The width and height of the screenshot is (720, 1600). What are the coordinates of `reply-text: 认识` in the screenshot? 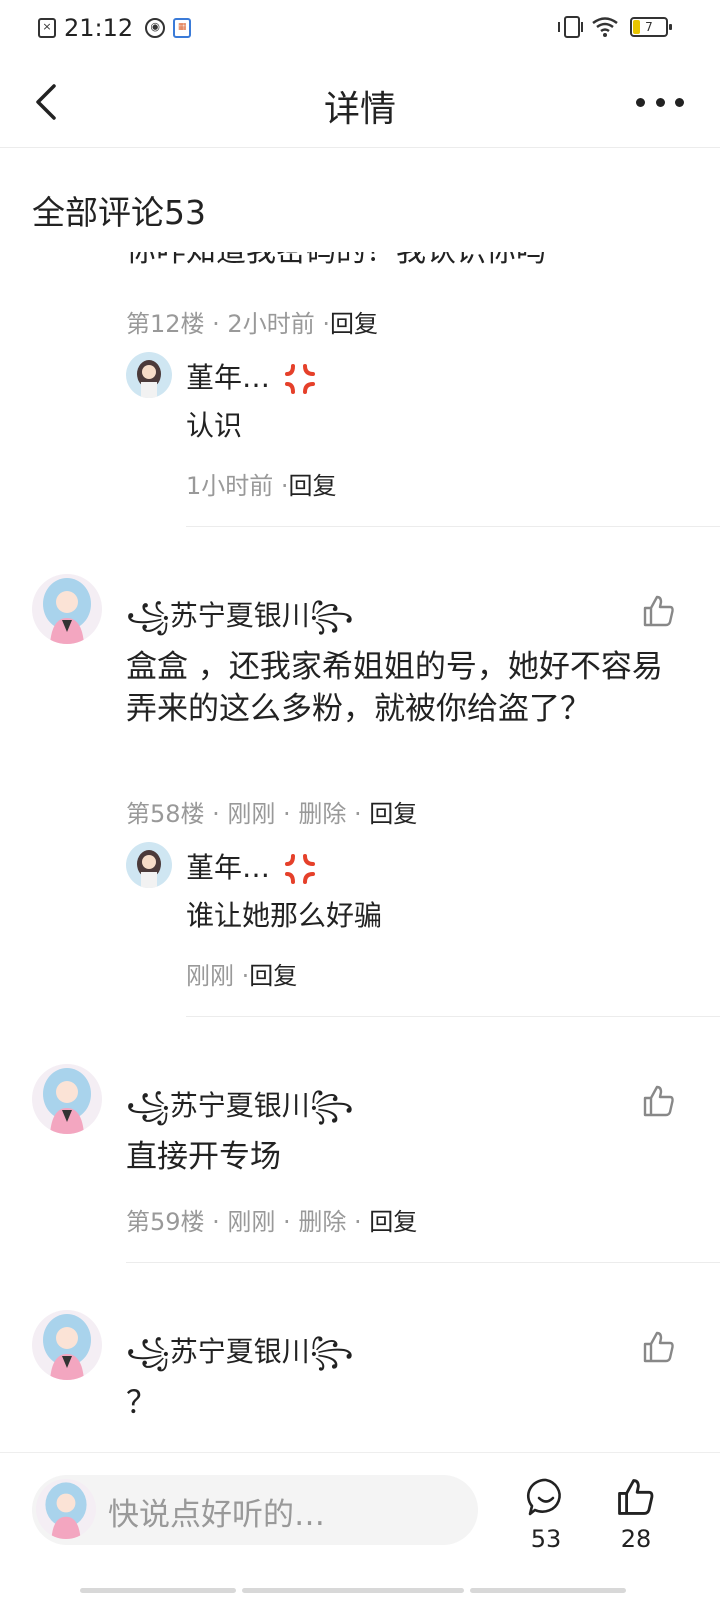 It's located at (214, 425).